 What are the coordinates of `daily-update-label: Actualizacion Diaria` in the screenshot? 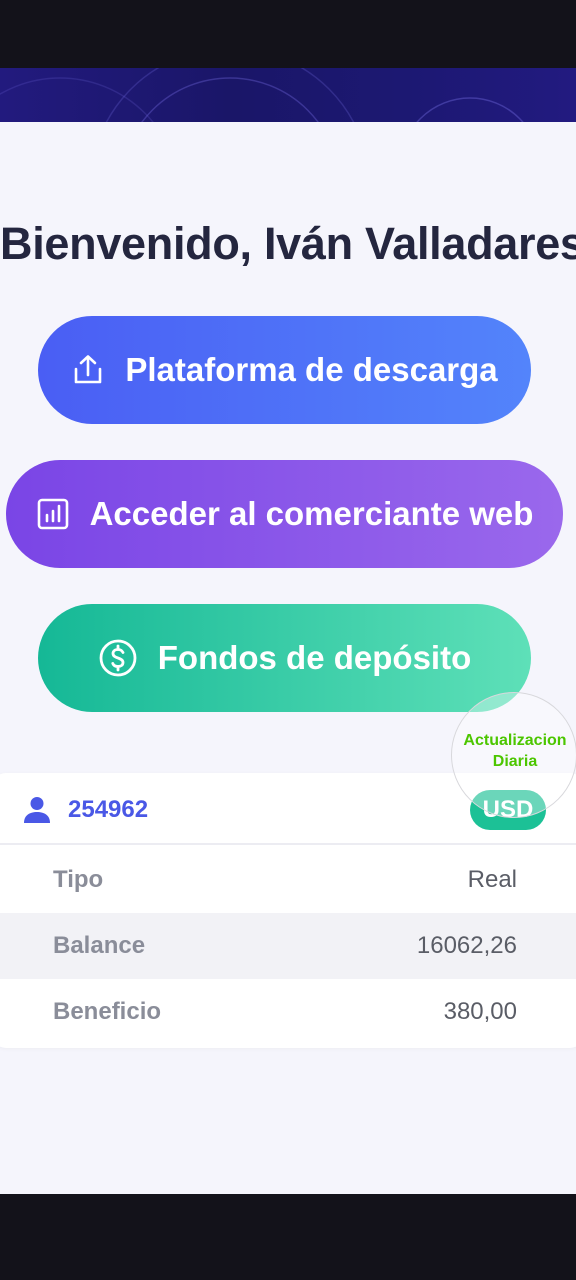 It's located at (512, 751).